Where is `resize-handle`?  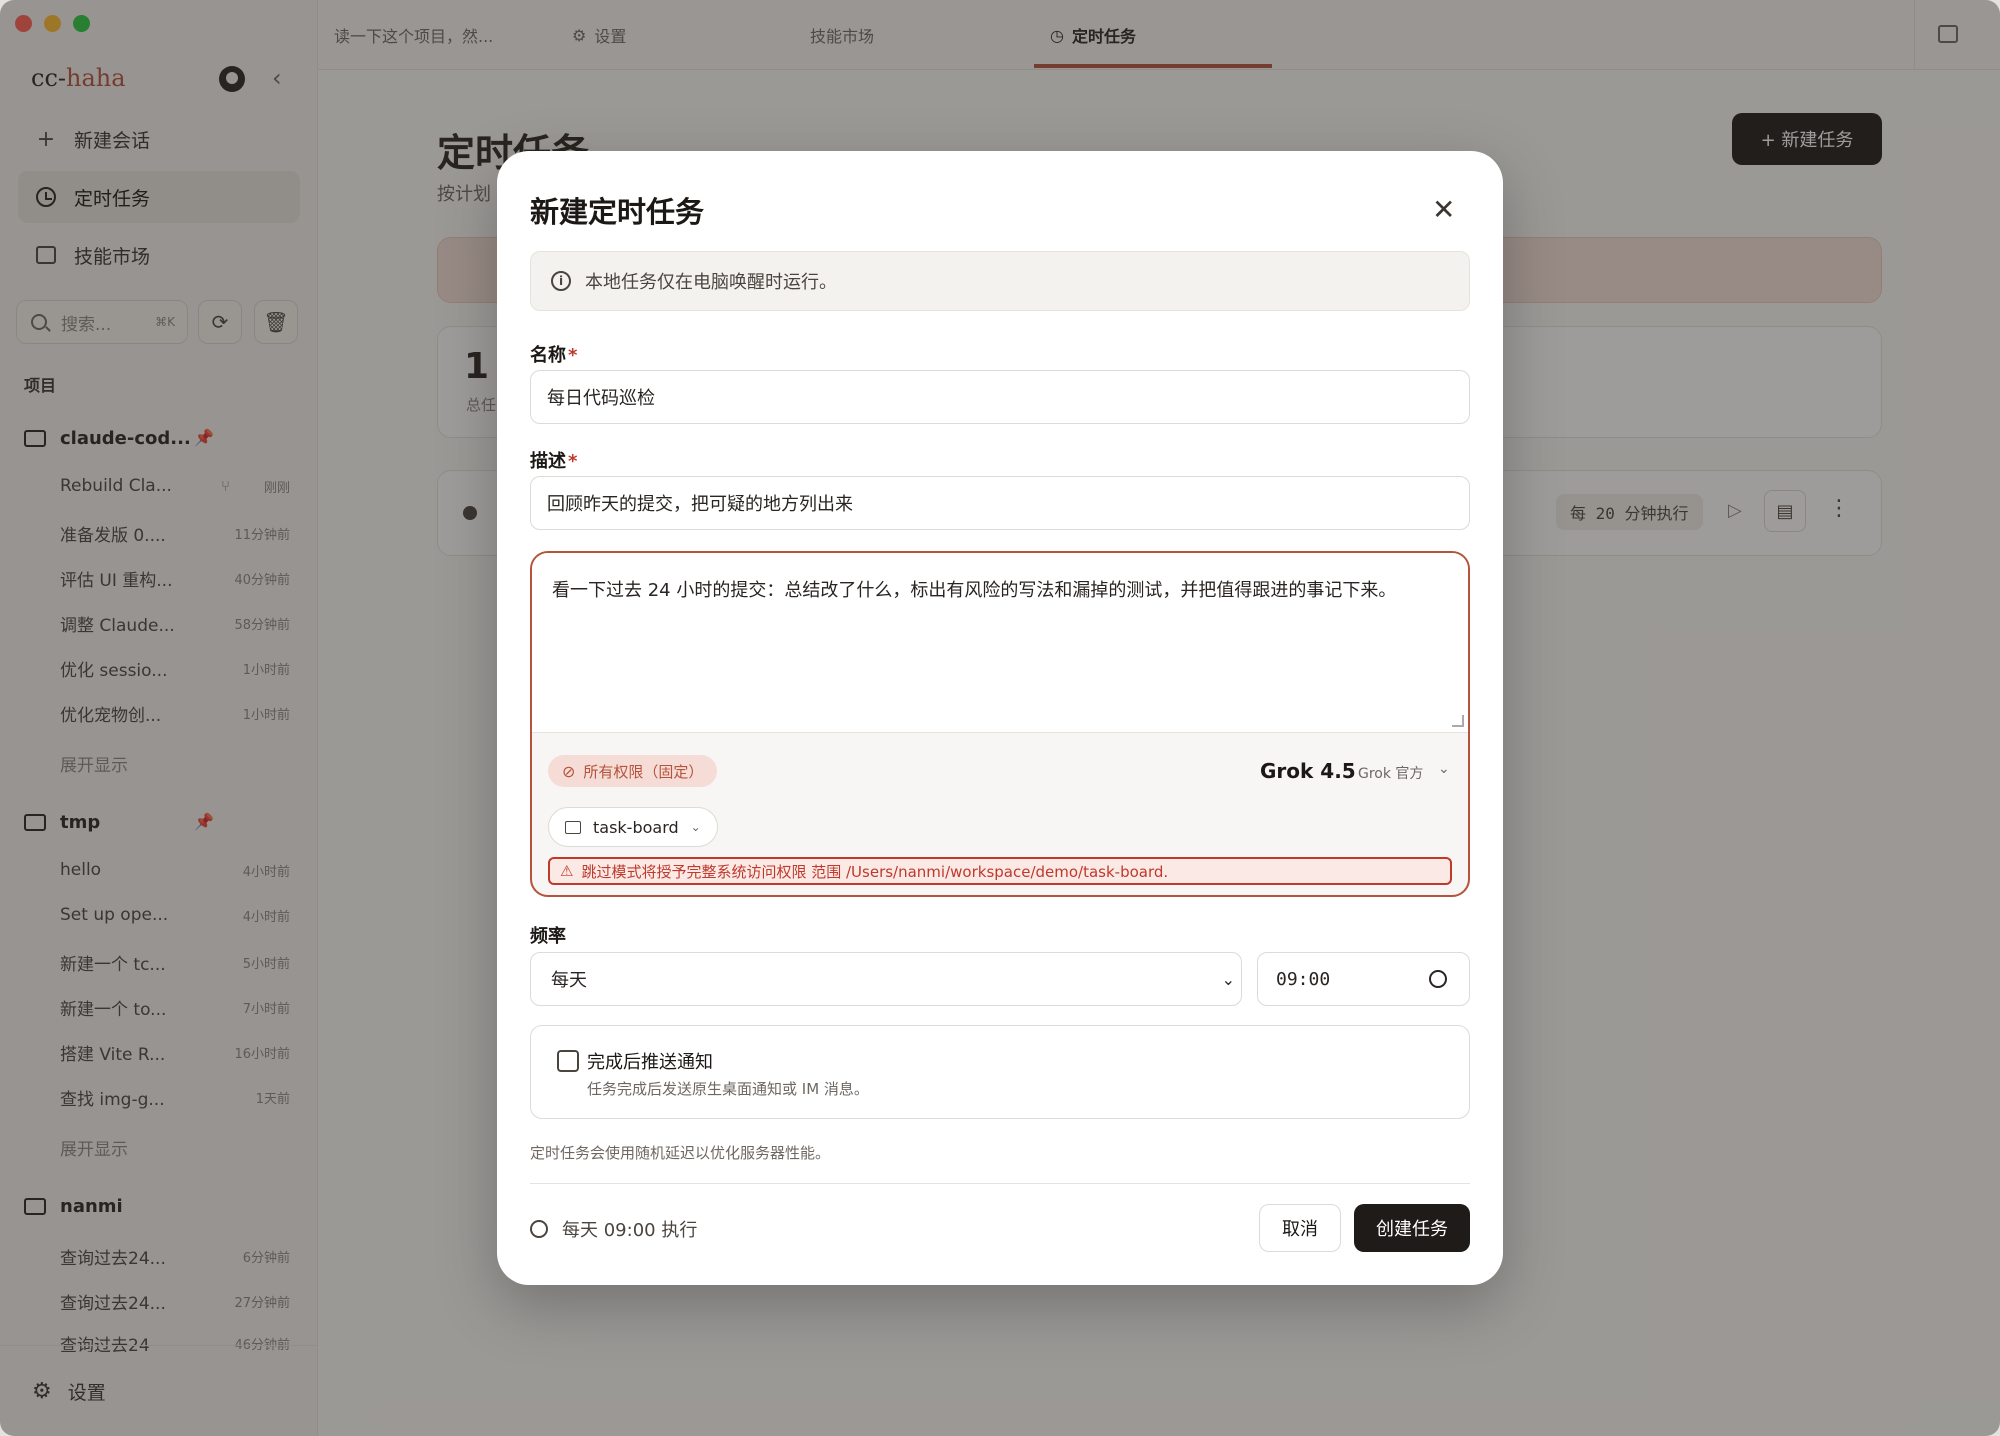
resize-handle is located at coordinates (1458, 721).